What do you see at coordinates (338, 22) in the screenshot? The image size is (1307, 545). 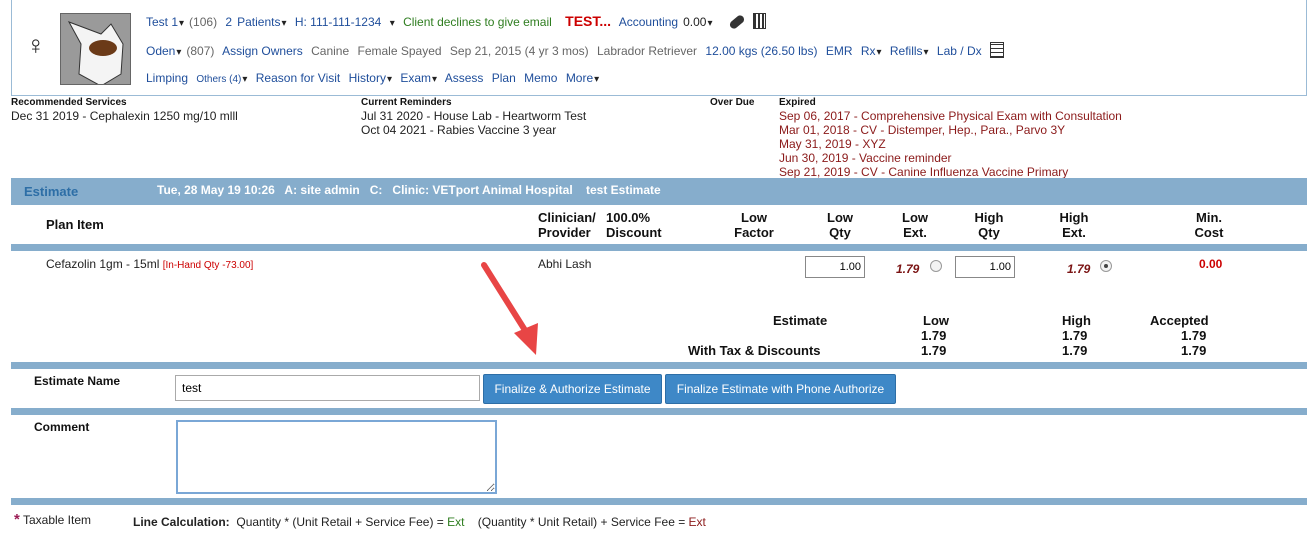 I see `client-phone: H: 111-111-1234` at bounding box center [338, 22].